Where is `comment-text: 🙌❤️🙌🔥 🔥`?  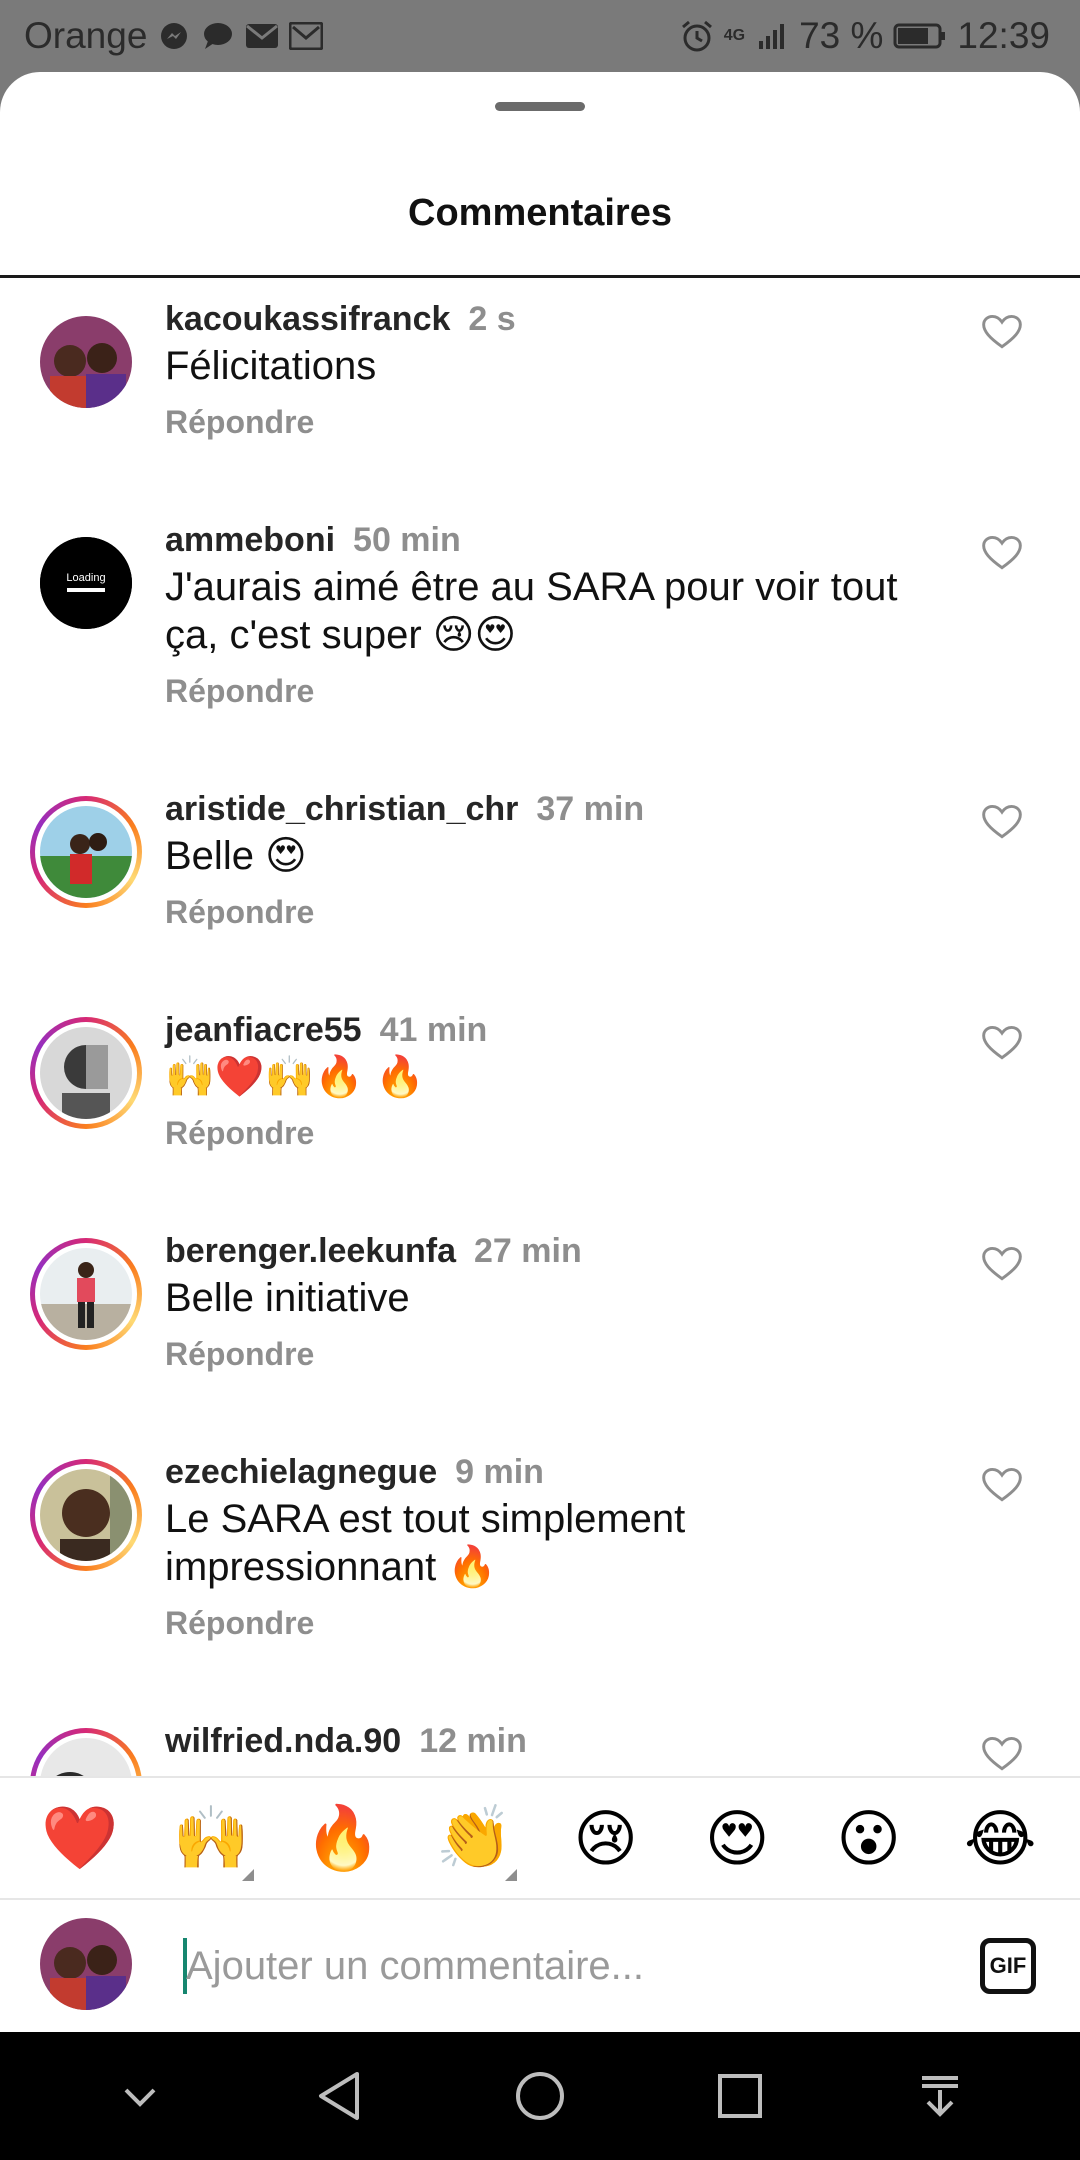 comment-text: 🙌❤️🙌🔥 🔥 is located at coordinates (295, 1077).